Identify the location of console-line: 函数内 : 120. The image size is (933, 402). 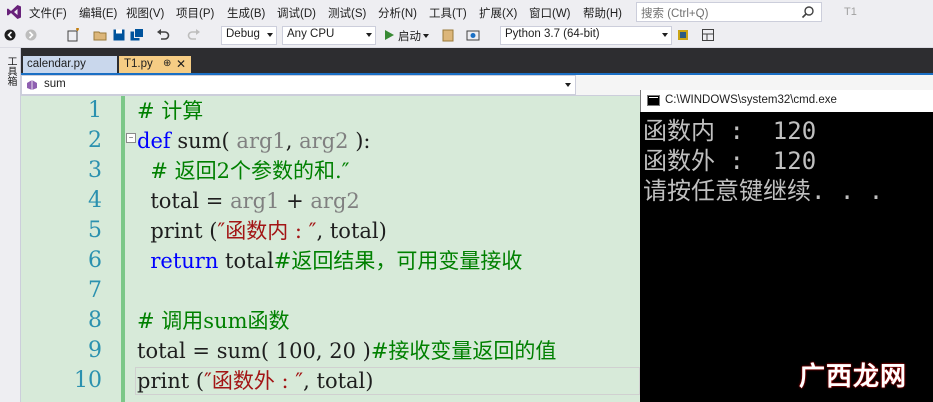
(730, 131).